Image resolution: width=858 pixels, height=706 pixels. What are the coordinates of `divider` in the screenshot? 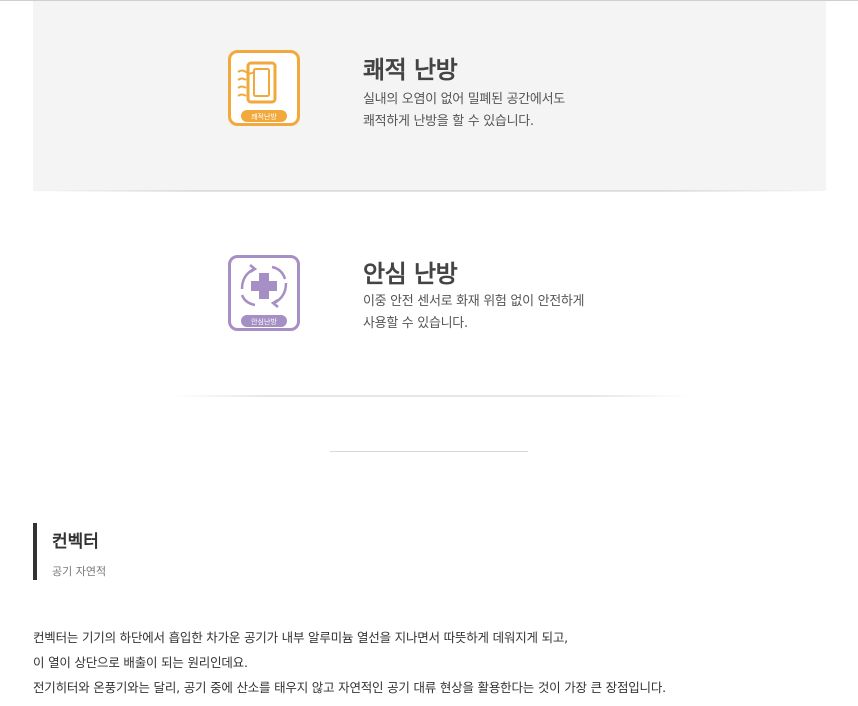 It's located at (429, 451).